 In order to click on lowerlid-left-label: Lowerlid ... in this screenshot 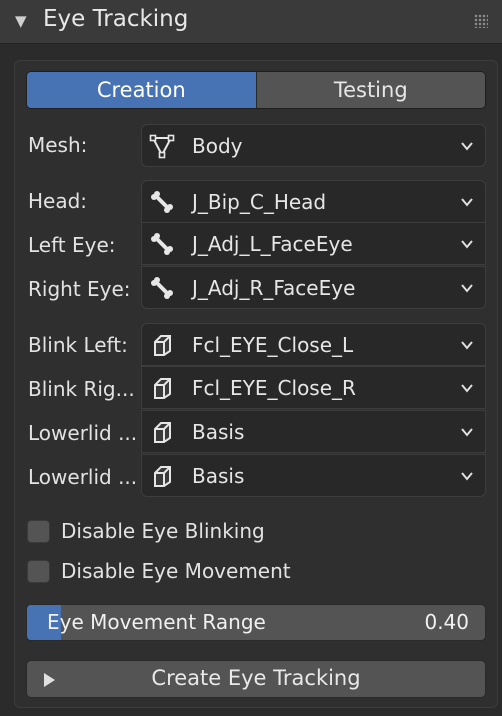, I will do `click(83, 433)`.